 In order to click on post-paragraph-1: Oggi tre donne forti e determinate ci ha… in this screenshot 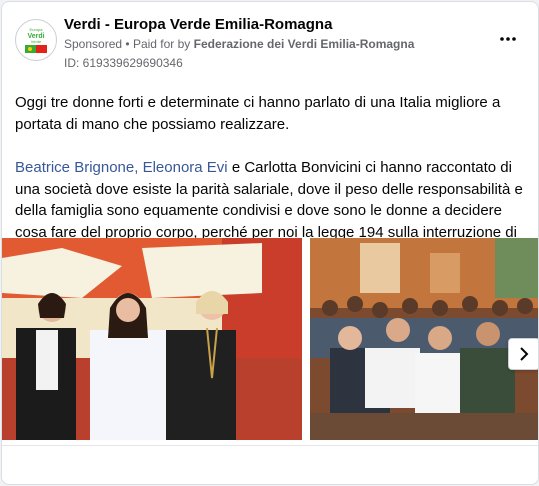, I will do `click(258, 113)`.